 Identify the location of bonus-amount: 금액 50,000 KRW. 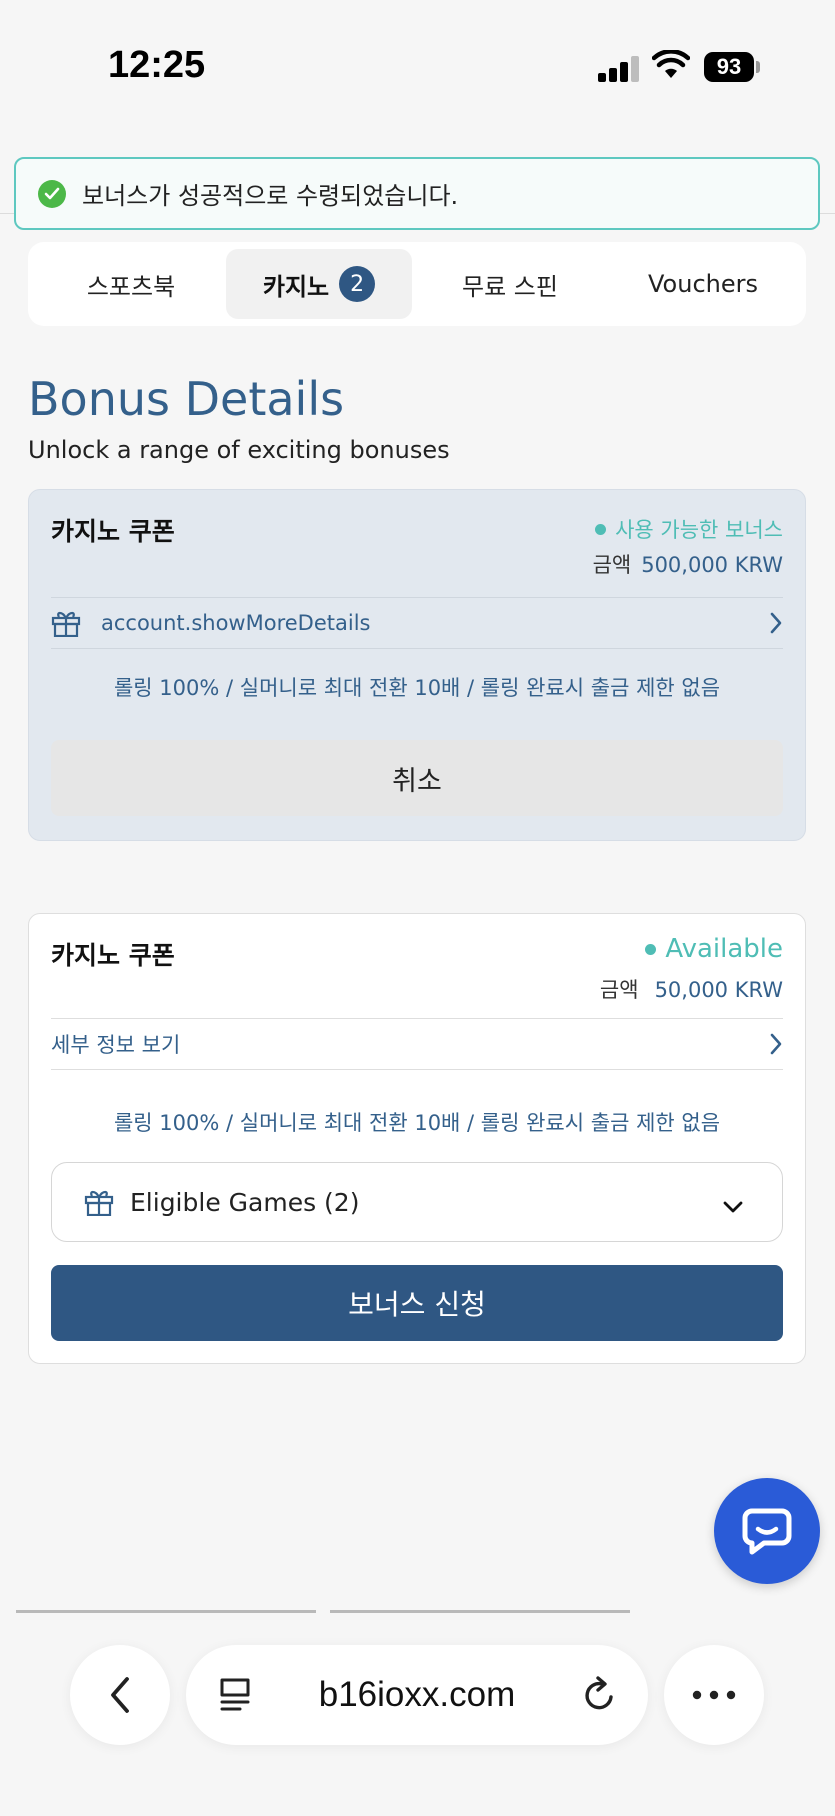
(691, 989).